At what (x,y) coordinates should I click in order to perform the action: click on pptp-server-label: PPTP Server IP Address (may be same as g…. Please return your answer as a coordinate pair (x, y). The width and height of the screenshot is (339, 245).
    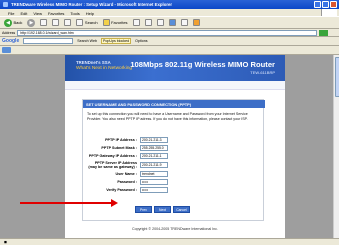
    Looking at the image, I should click on (112, 165).